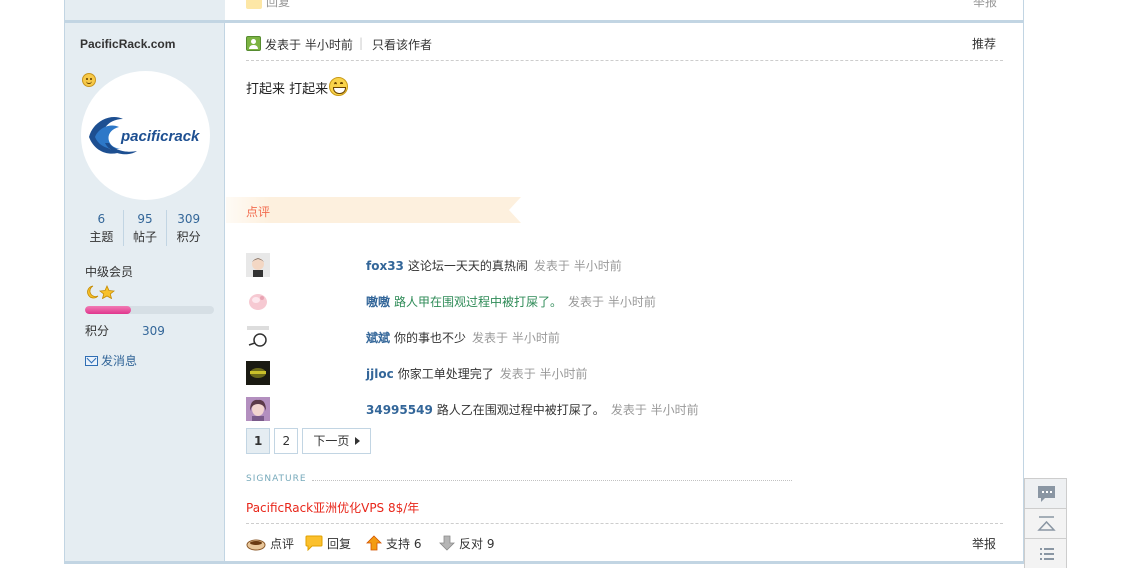 This screenshot has width=1143, height=572. What do you see at coordinates (337, 441) in the screenshot?
I see `next-page-button: 下一页` at bounding box center [337, 441].